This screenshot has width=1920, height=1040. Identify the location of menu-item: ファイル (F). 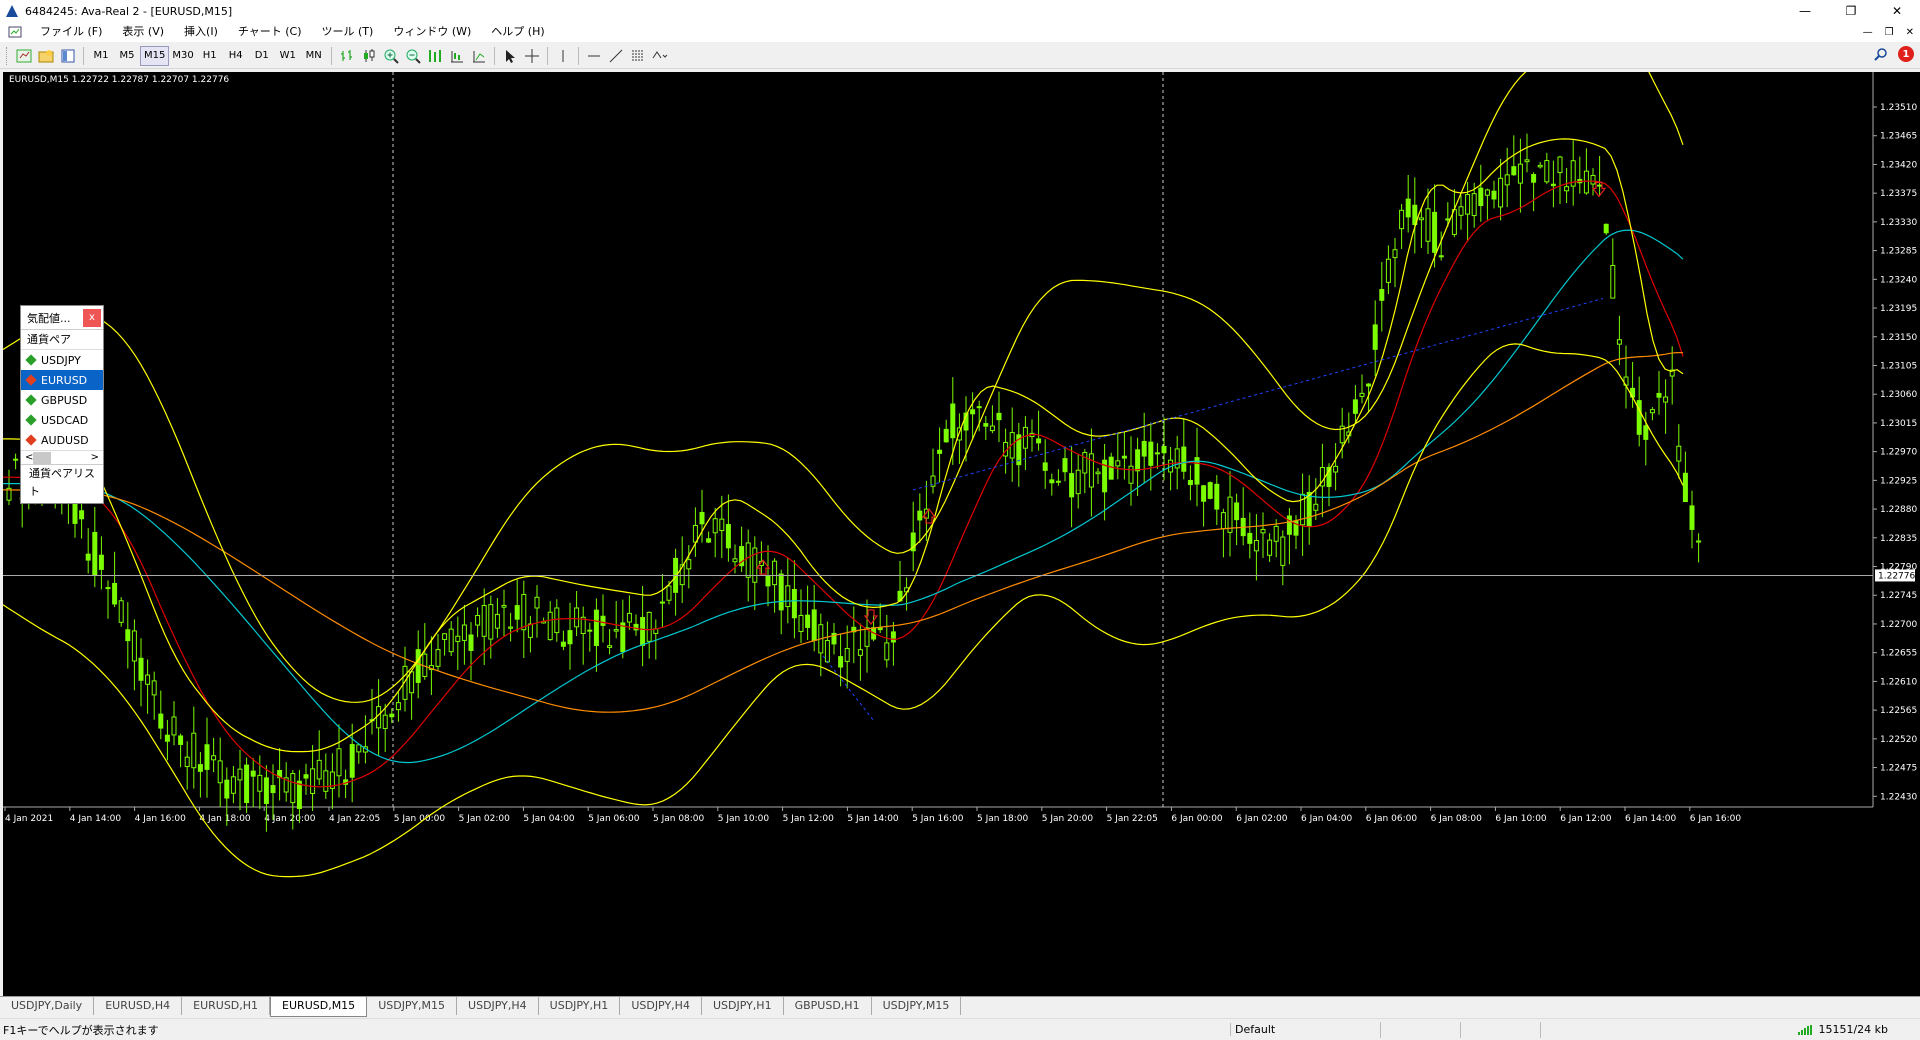
(71, 32).